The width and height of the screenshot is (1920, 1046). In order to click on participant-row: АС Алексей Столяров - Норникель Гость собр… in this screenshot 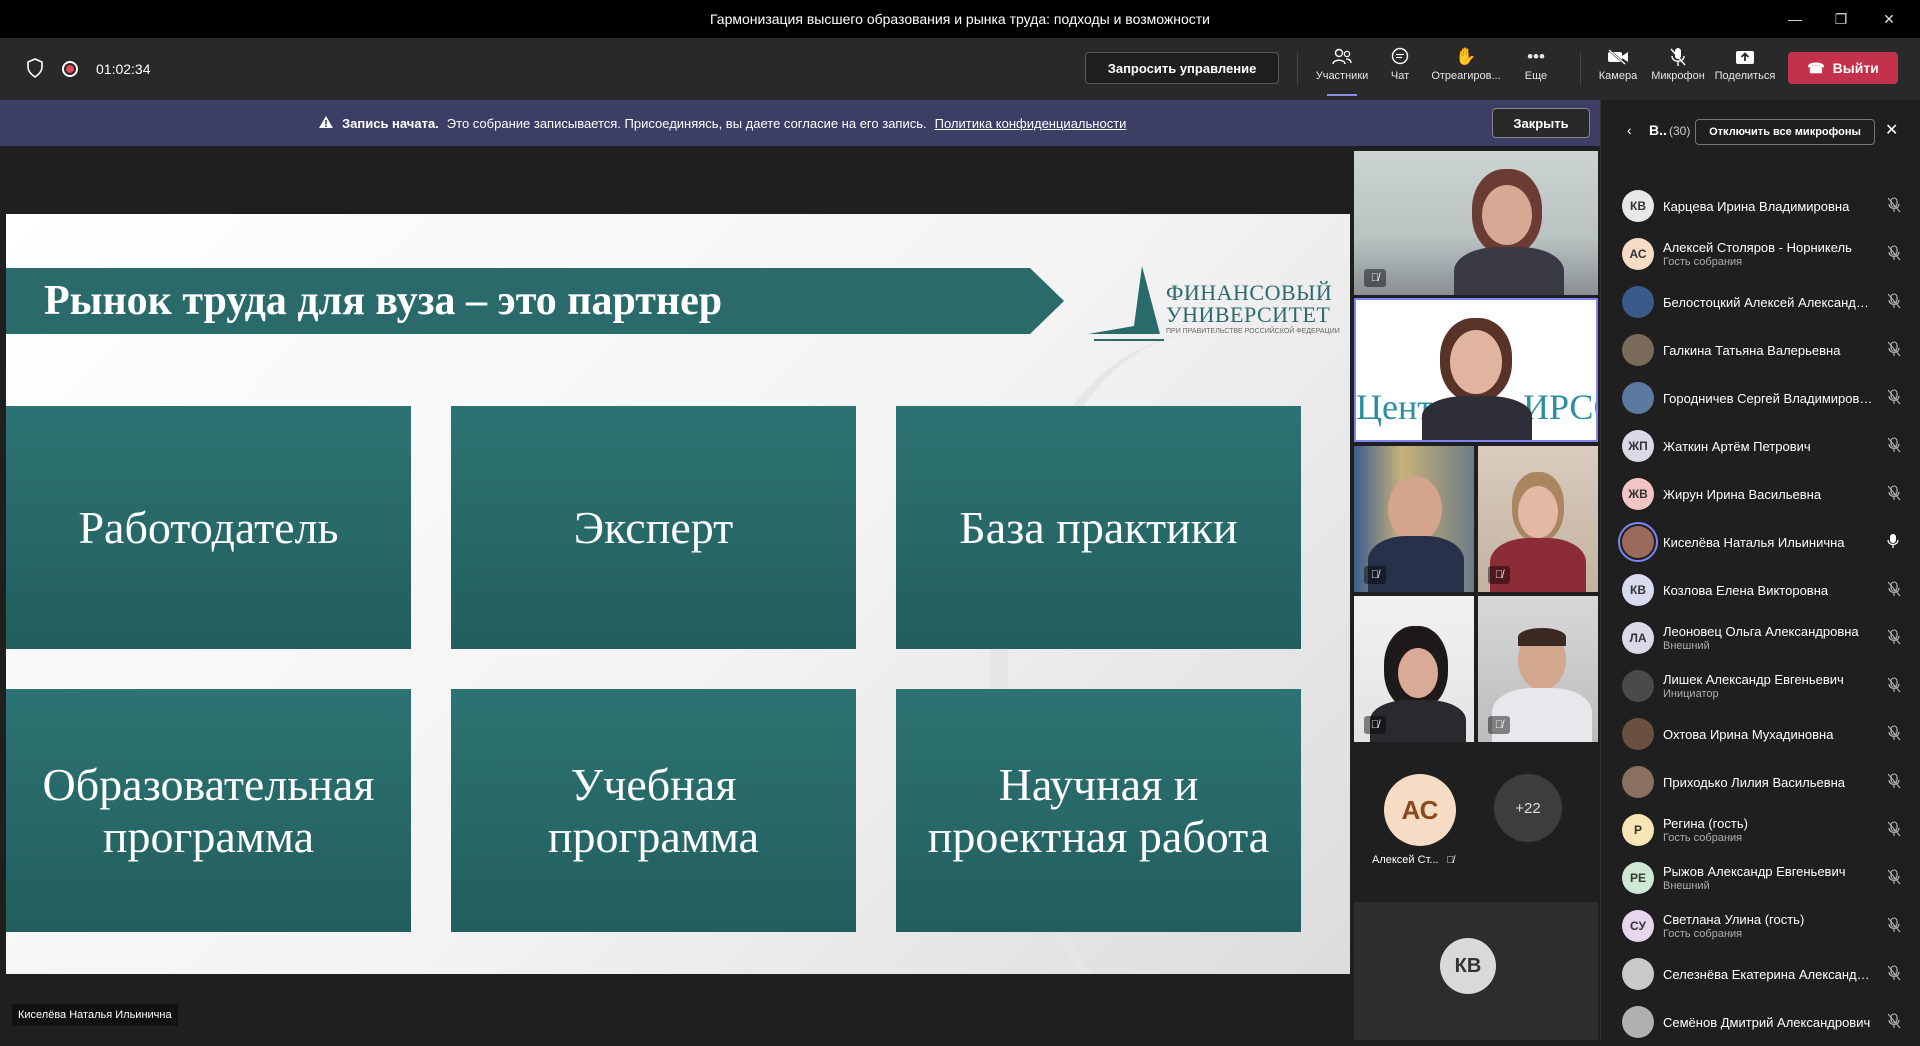, I will do `click(1760, 254)`.